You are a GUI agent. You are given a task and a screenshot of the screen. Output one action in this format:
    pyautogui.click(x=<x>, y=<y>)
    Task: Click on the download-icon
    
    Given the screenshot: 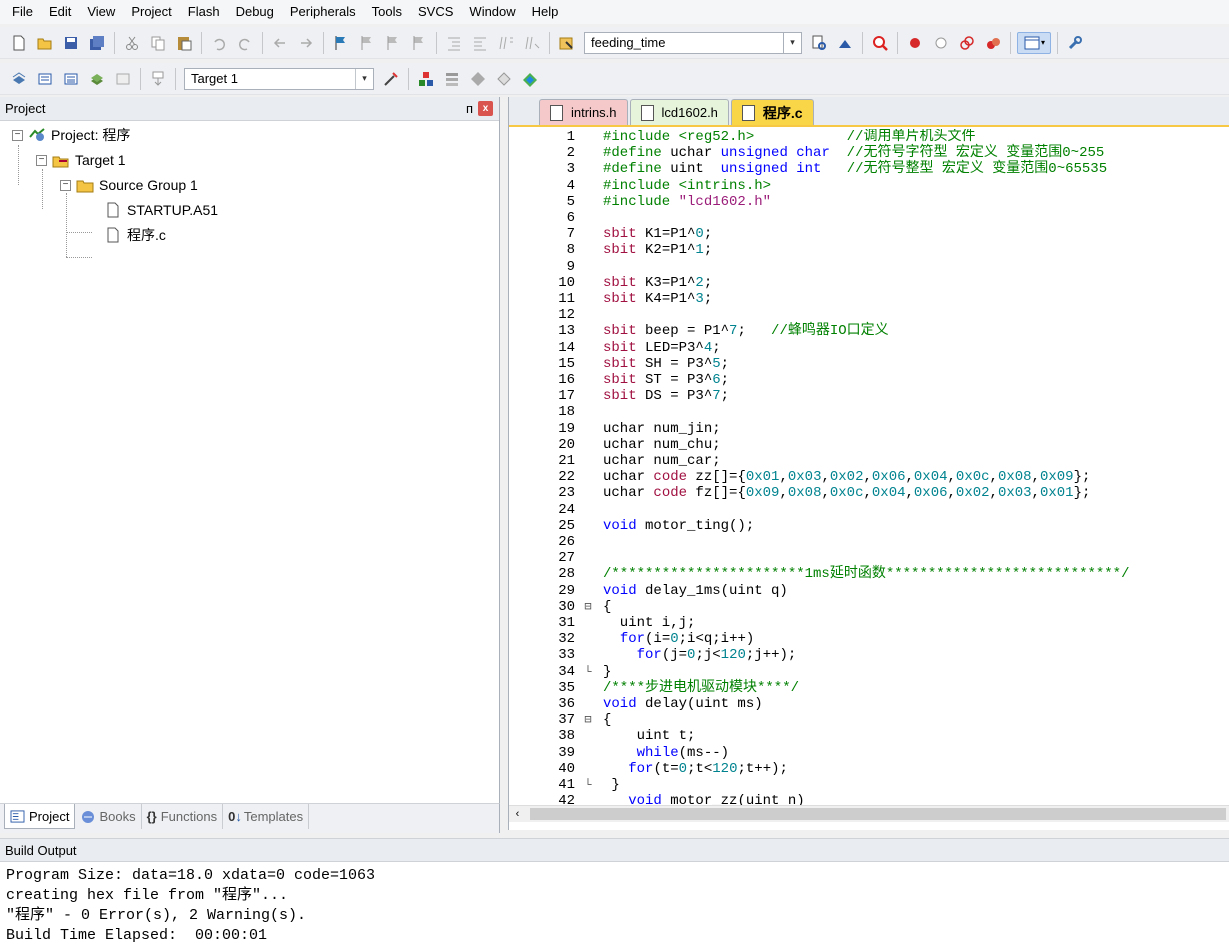 What is the action you would take?
    pyautogui.click(x=158, y=79)
    